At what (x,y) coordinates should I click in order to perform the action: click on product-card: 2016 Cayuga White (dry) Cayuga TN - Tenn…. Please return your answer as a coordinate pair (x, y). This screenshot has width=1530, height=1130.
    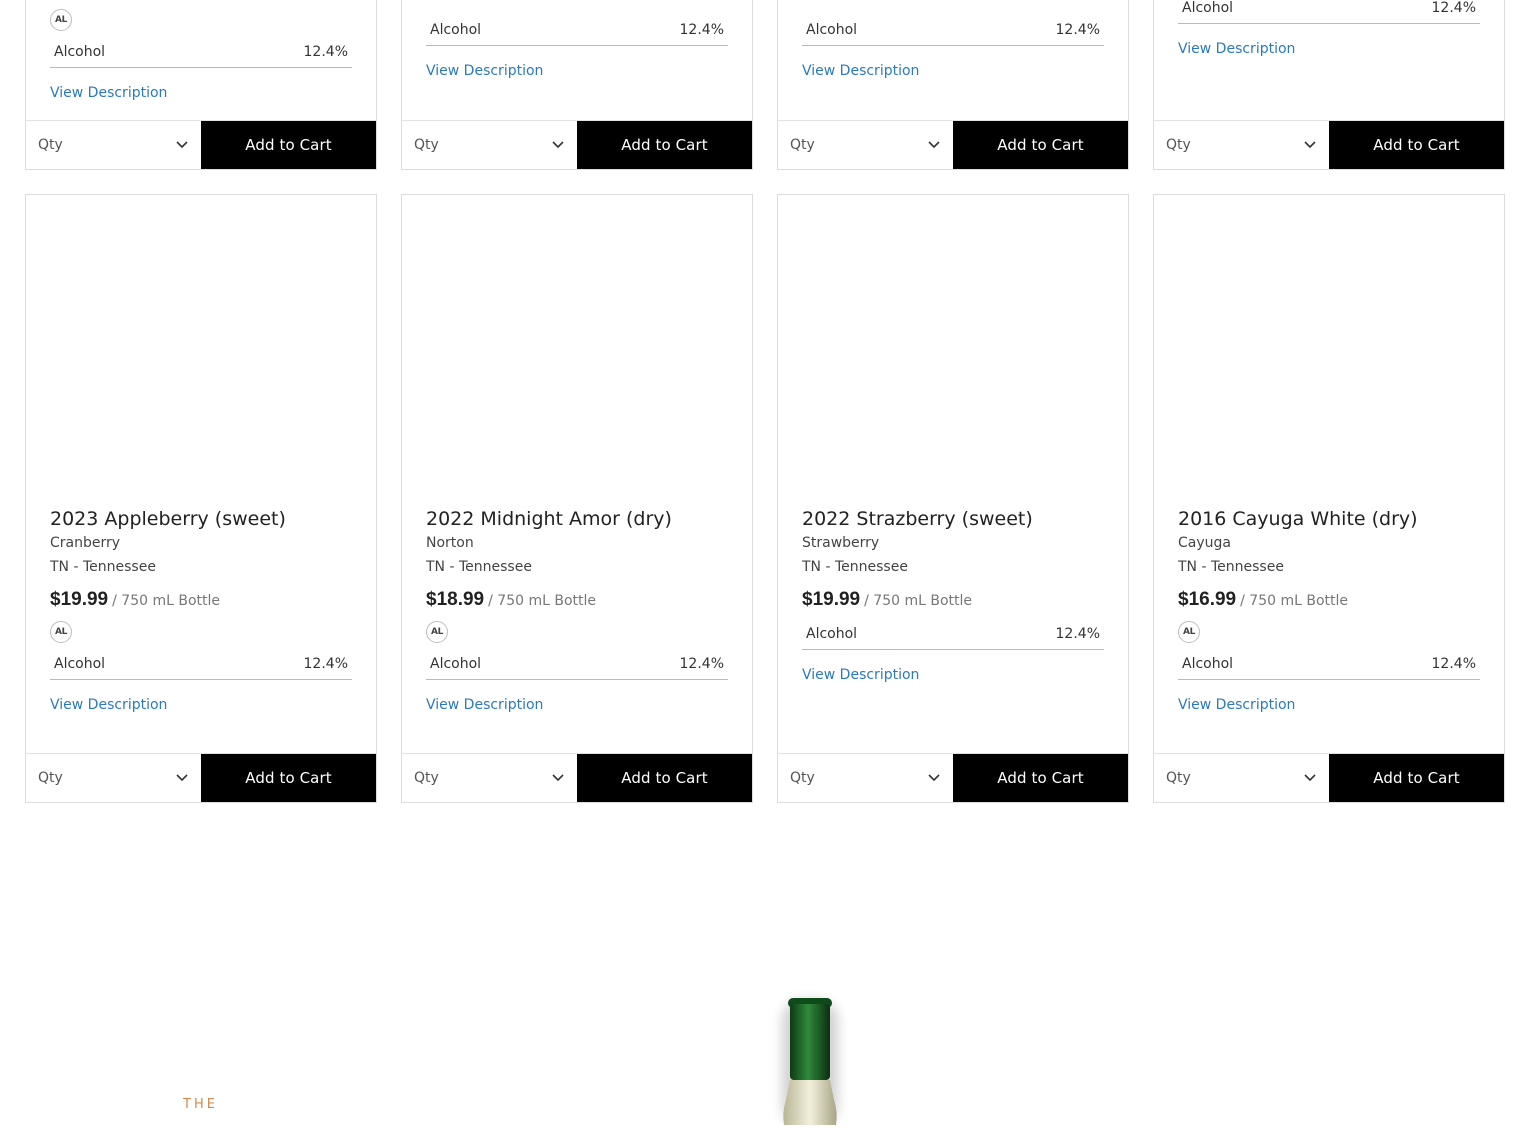
    Looking at the image, I should click on (1329, 498).